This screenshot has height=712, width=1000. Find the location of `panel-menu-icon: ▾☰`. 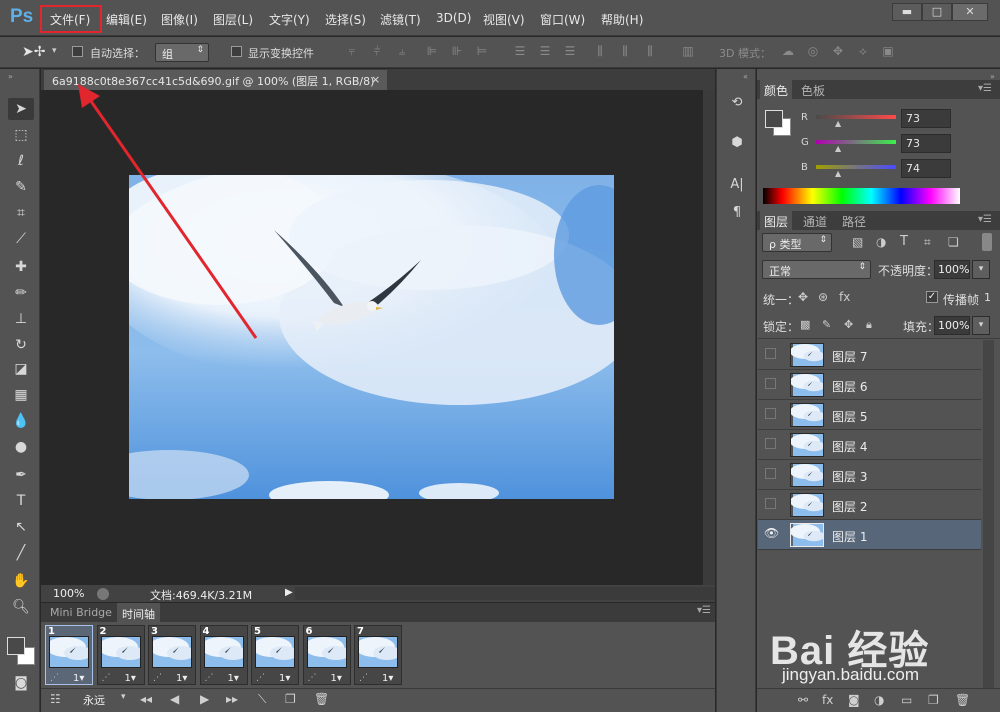

panel-menu-icon: ▾☰ is located at coordinates (704, 610).